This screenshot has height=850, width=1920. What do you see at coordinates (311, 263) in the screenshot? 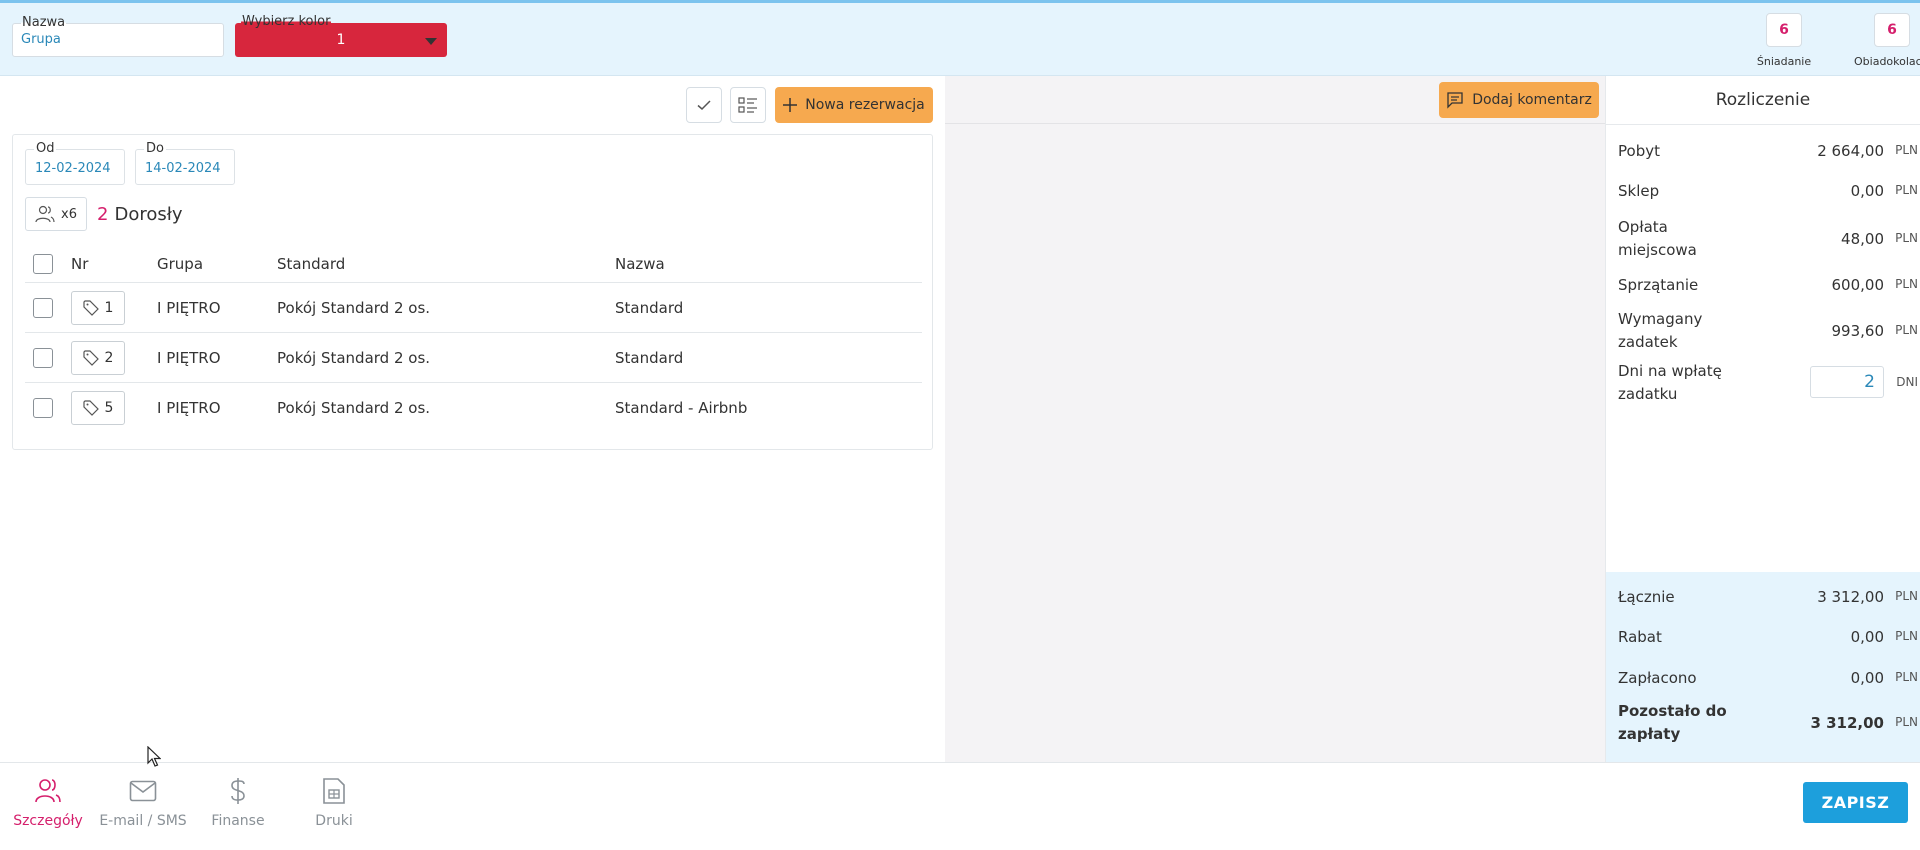
I see `column-standard: Standard` at bounding box center [311, 263].